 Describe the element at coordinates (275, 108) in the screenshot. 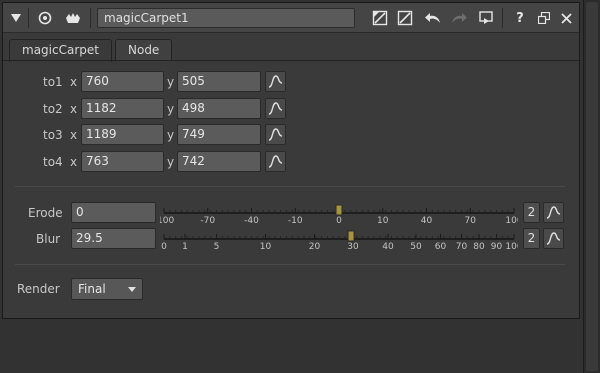

I see `to2-animation-curve-icon` at that location.